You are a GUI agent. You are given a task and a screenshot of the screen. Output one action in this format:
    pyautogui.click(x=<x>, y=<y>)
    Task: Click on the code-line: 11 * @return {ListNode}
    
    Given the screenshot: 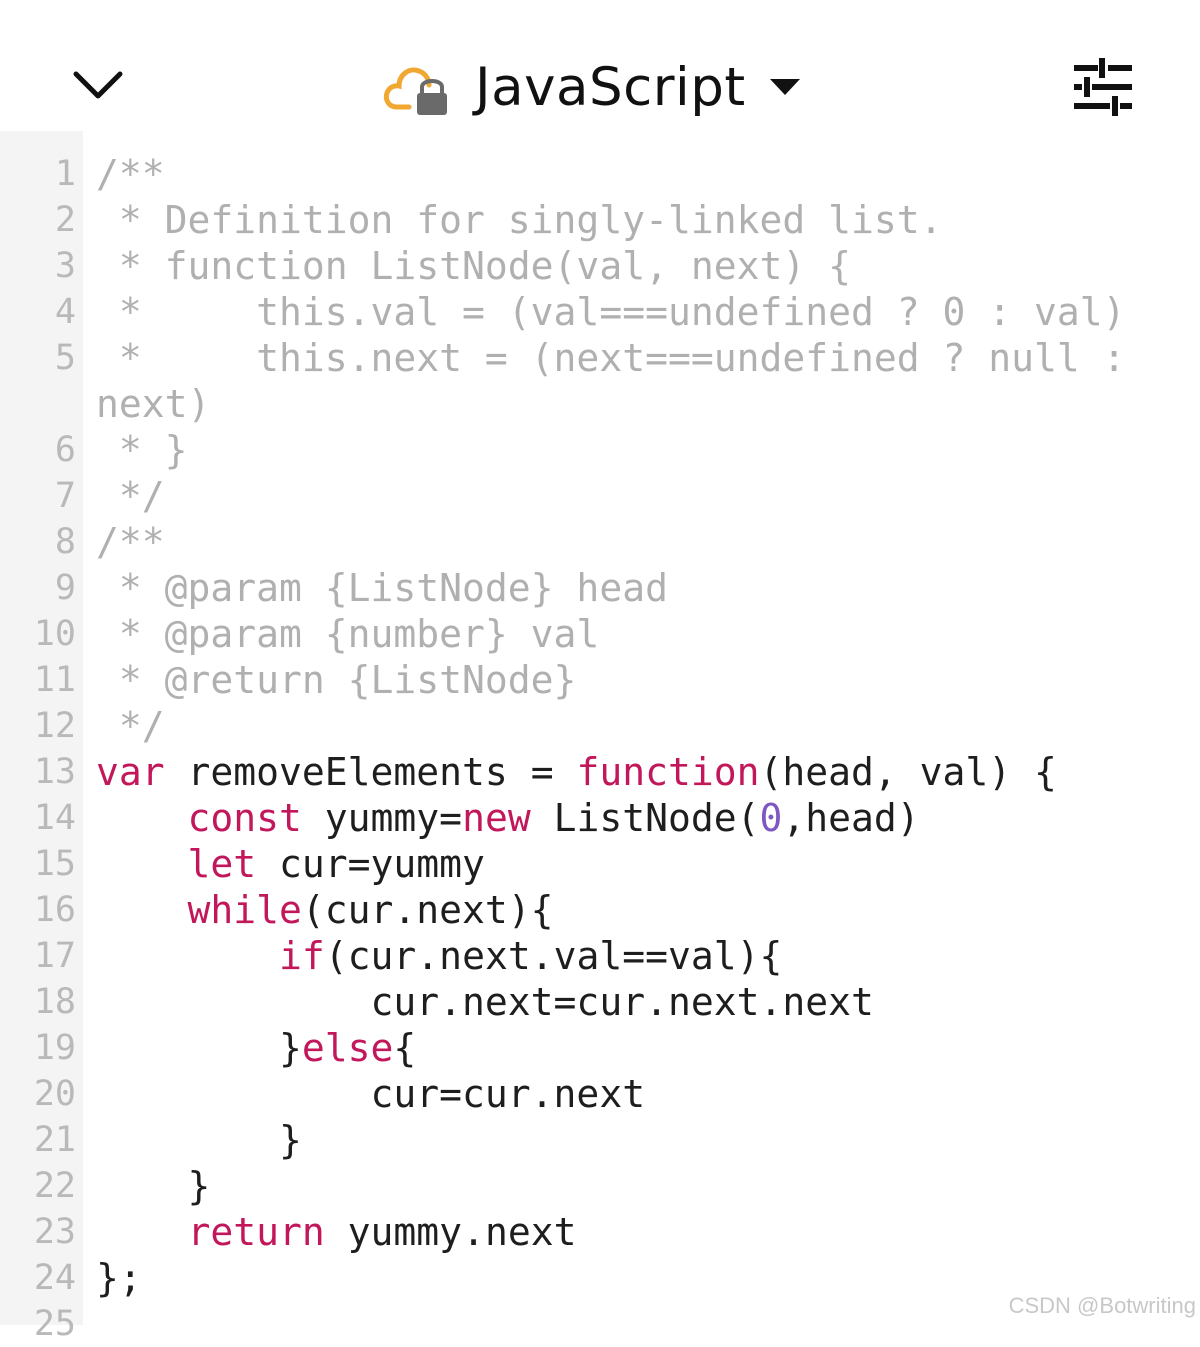 What is the action you would take?
    pyautogui.click(x=600, y=680)
    